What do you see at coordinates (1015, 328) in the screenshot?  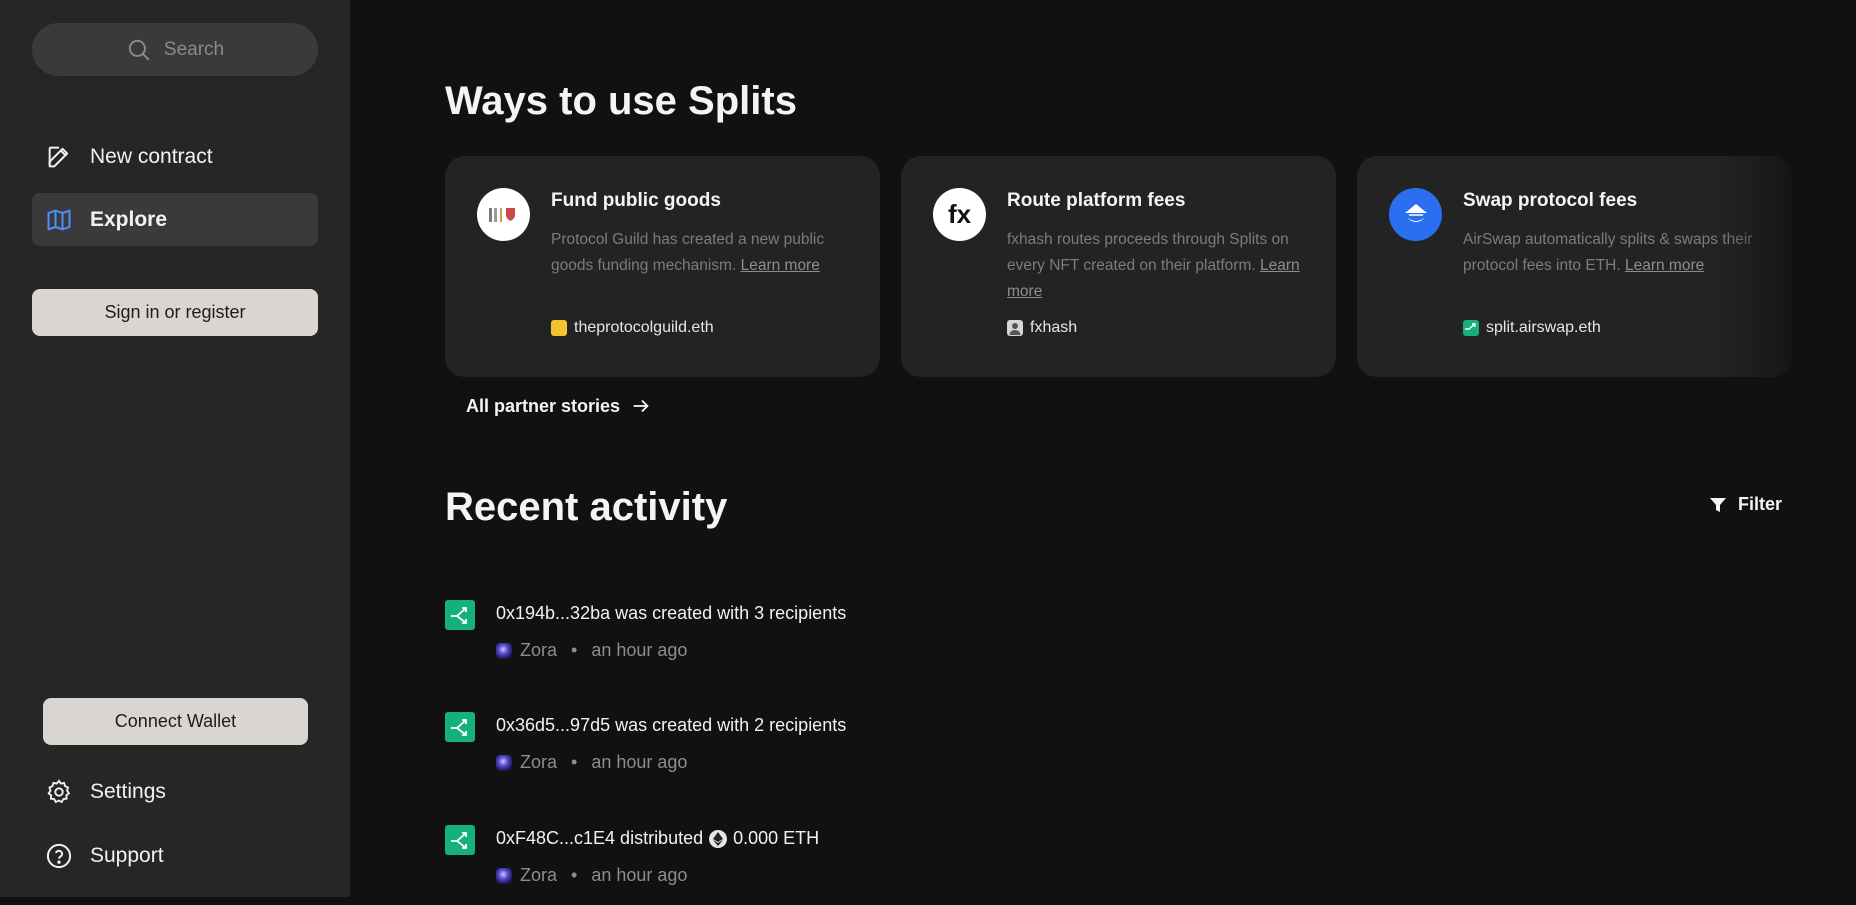 I see `user-avatar-icon` at bounding box center [1015, 328].